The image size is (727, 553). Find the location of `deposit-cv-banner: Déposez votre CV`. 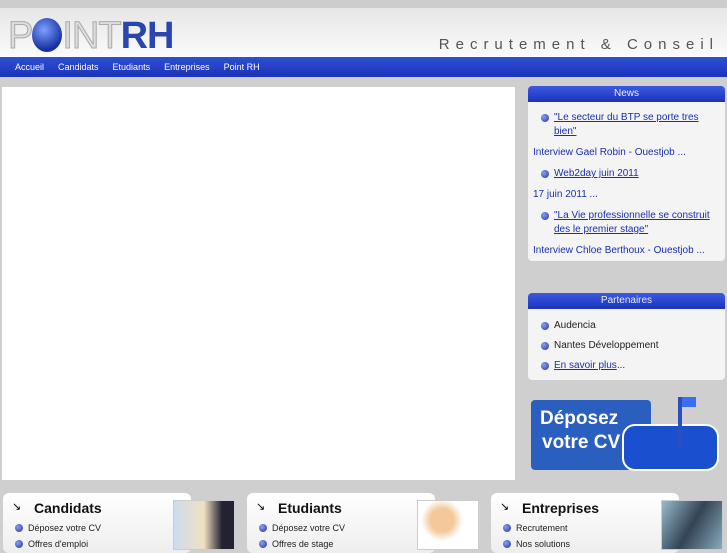

deposit-cv-banner: Déposez votre CV is located at coordinates (626, 435).